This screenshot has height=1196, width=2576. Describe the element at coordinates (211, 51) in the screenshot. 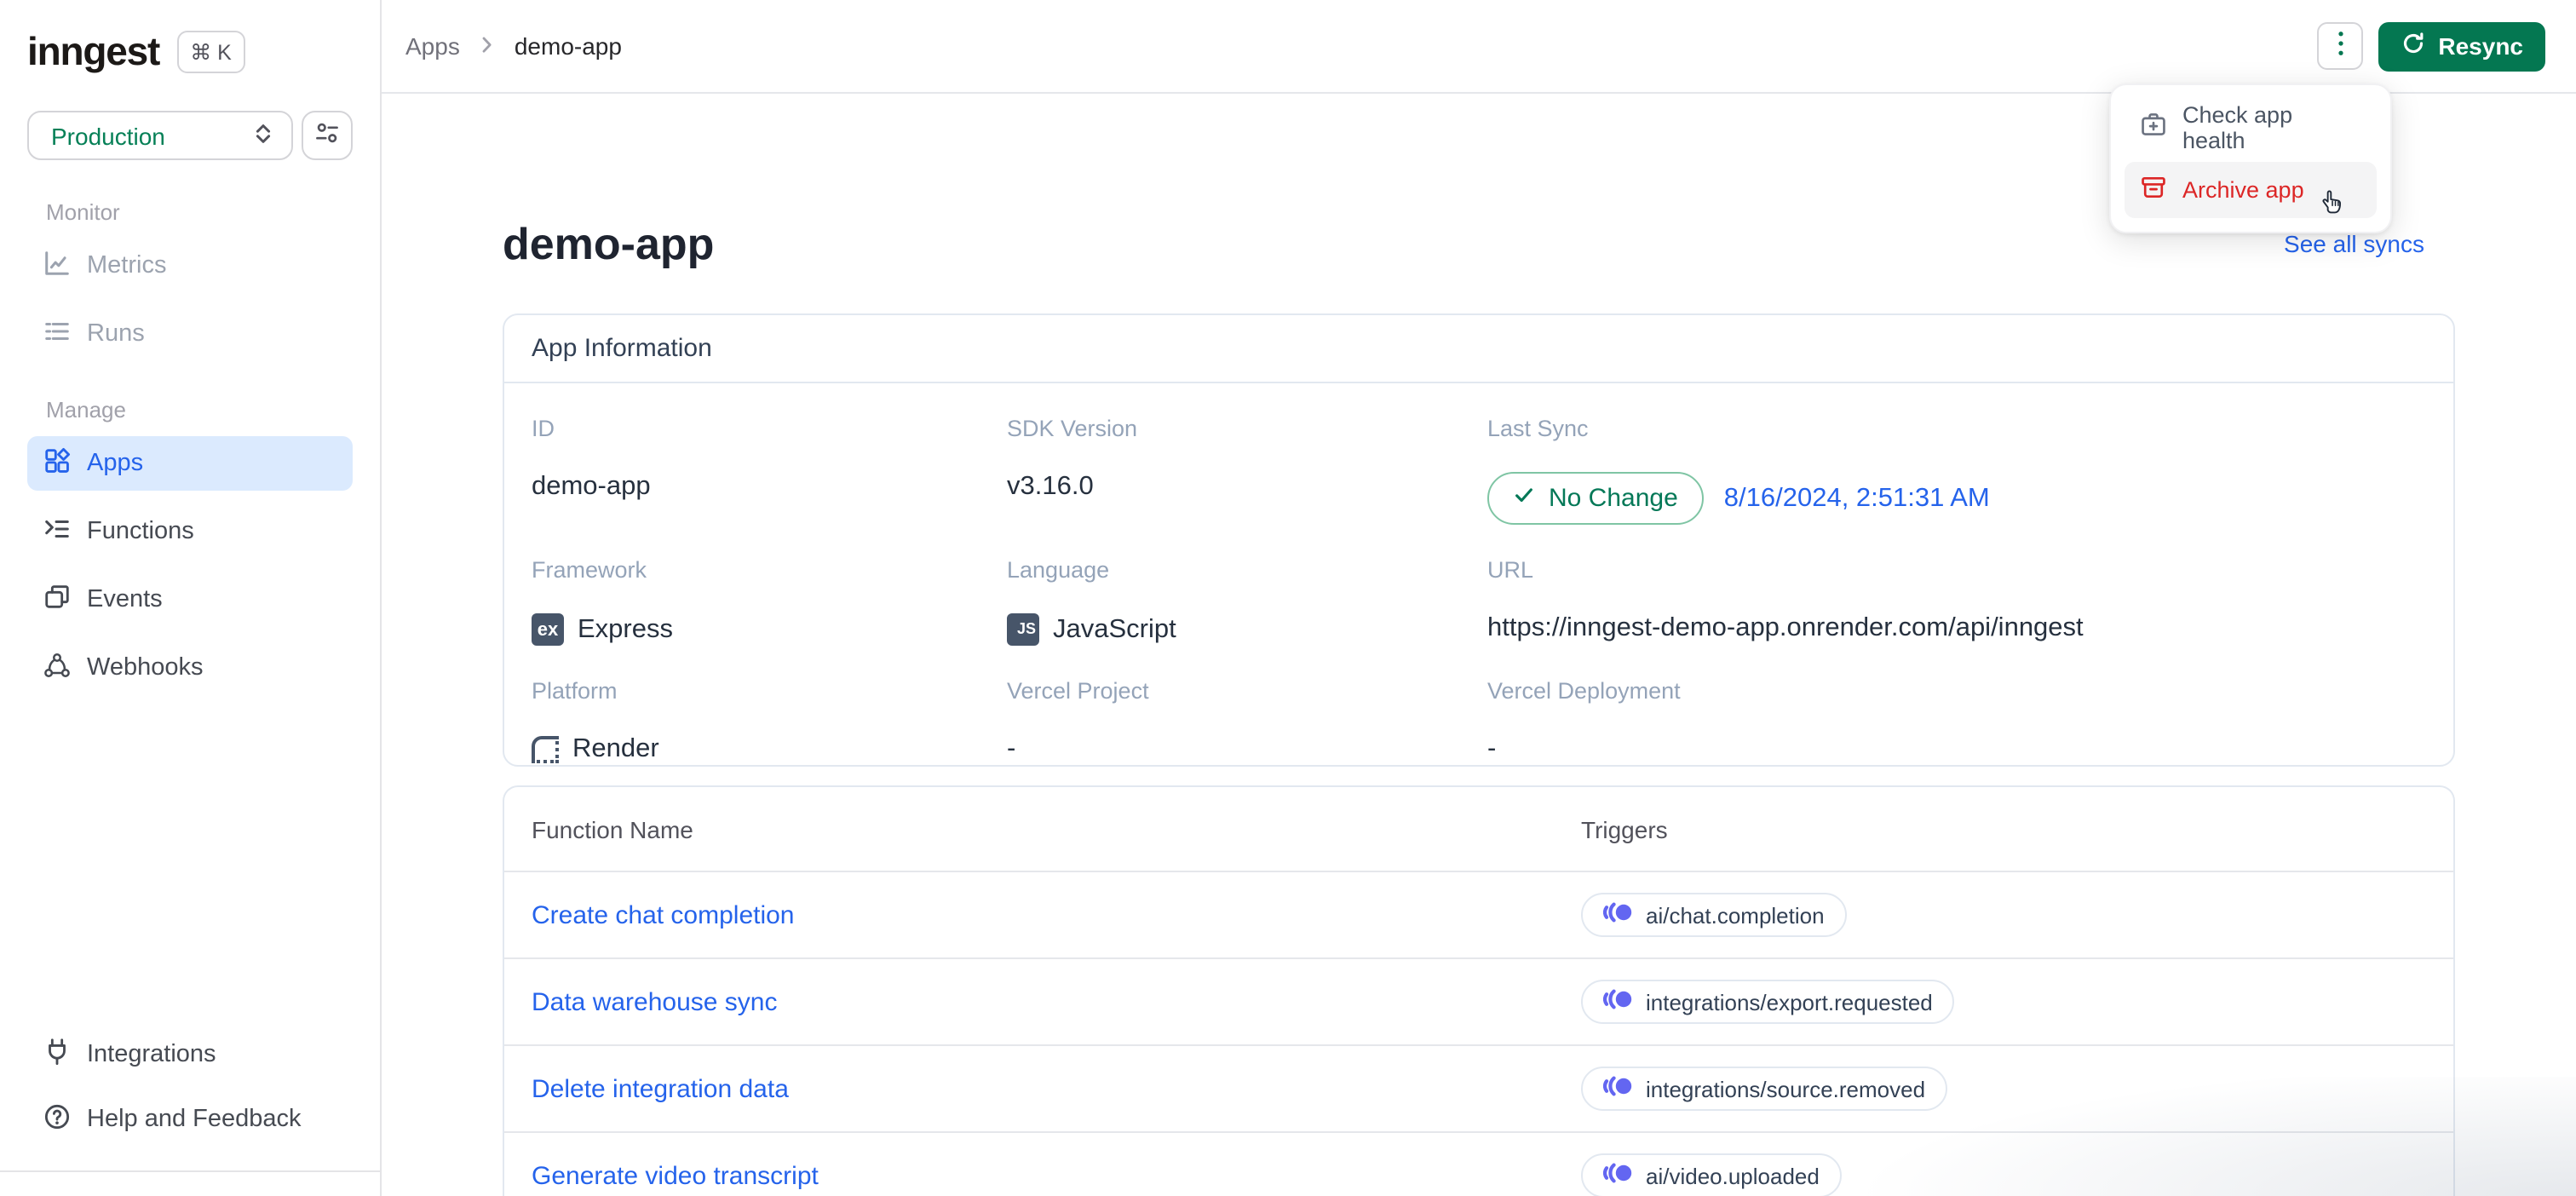

I see `command-k-shortcut: ⌘ K` at that location.